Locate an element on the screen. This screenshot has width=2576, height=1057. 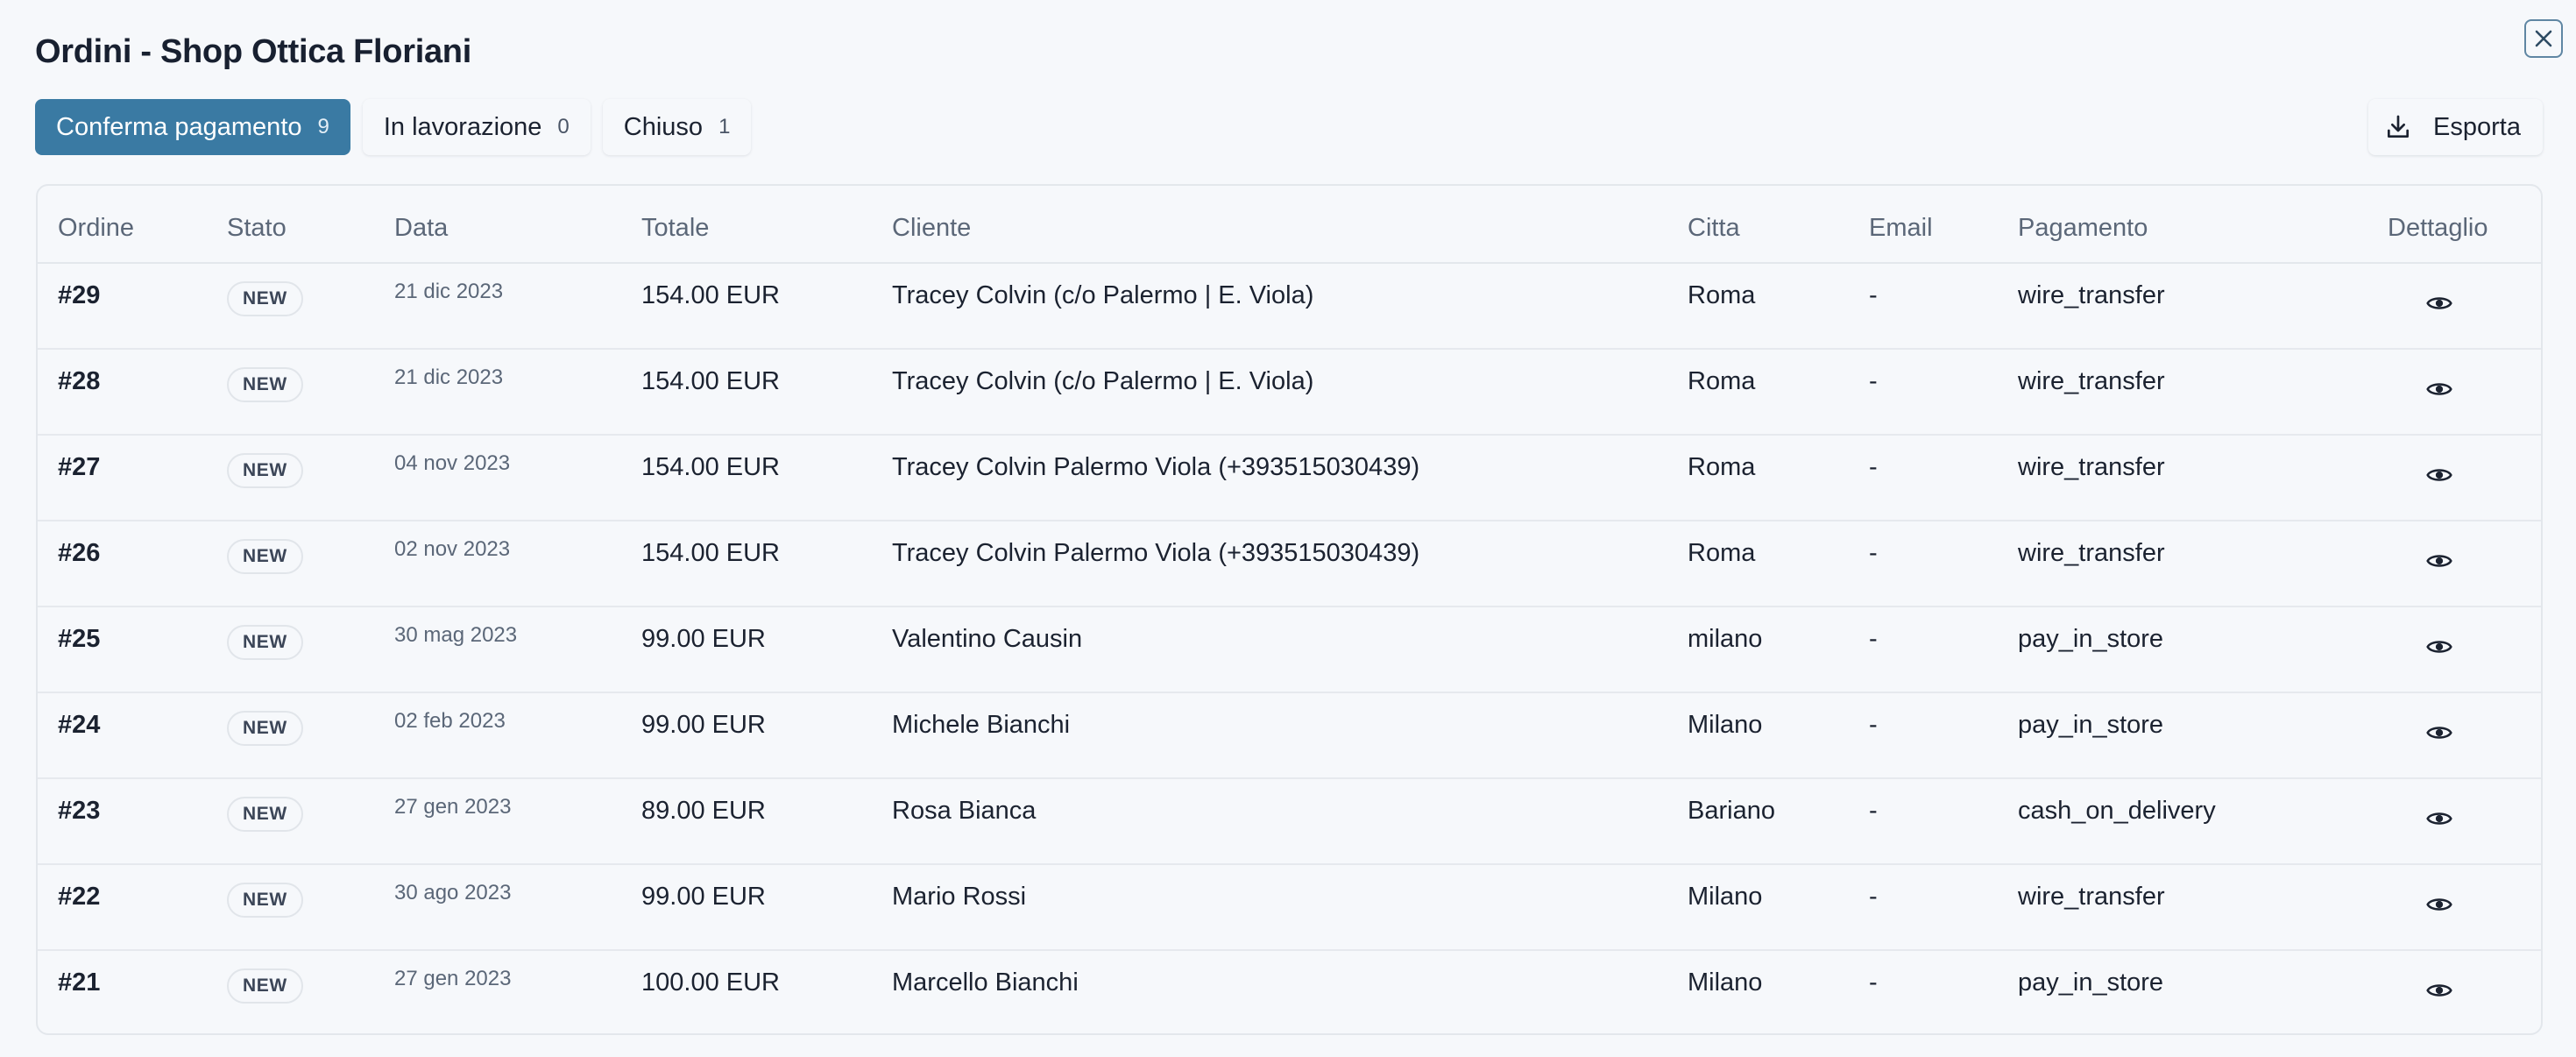
client-city: milano is located at coordinates (1725, 639).